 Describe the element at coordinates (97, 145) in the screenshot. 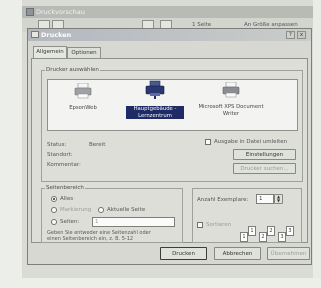

I see `status-value: Bereit` at that location.